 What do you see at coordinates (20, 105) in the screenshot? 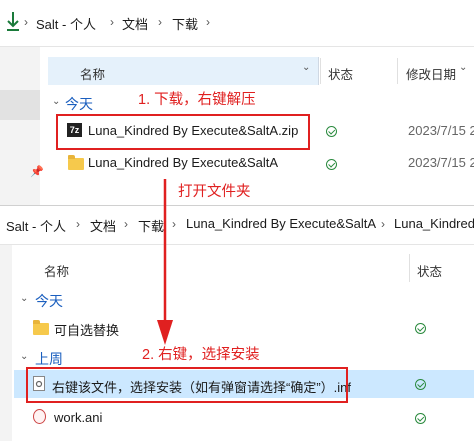
I see `navigation-pane-selected-item` at bounding box center [20, 105].